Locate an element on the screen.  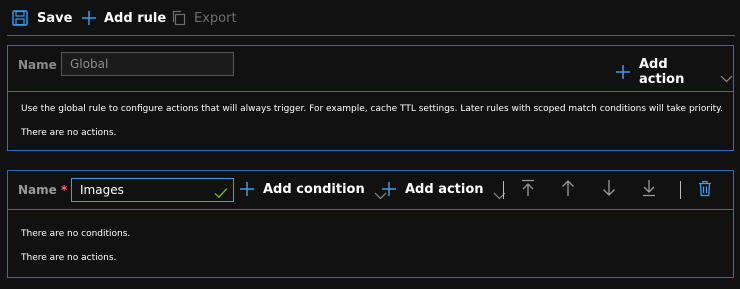
required-marker: * is located at coordinates (64, 190).